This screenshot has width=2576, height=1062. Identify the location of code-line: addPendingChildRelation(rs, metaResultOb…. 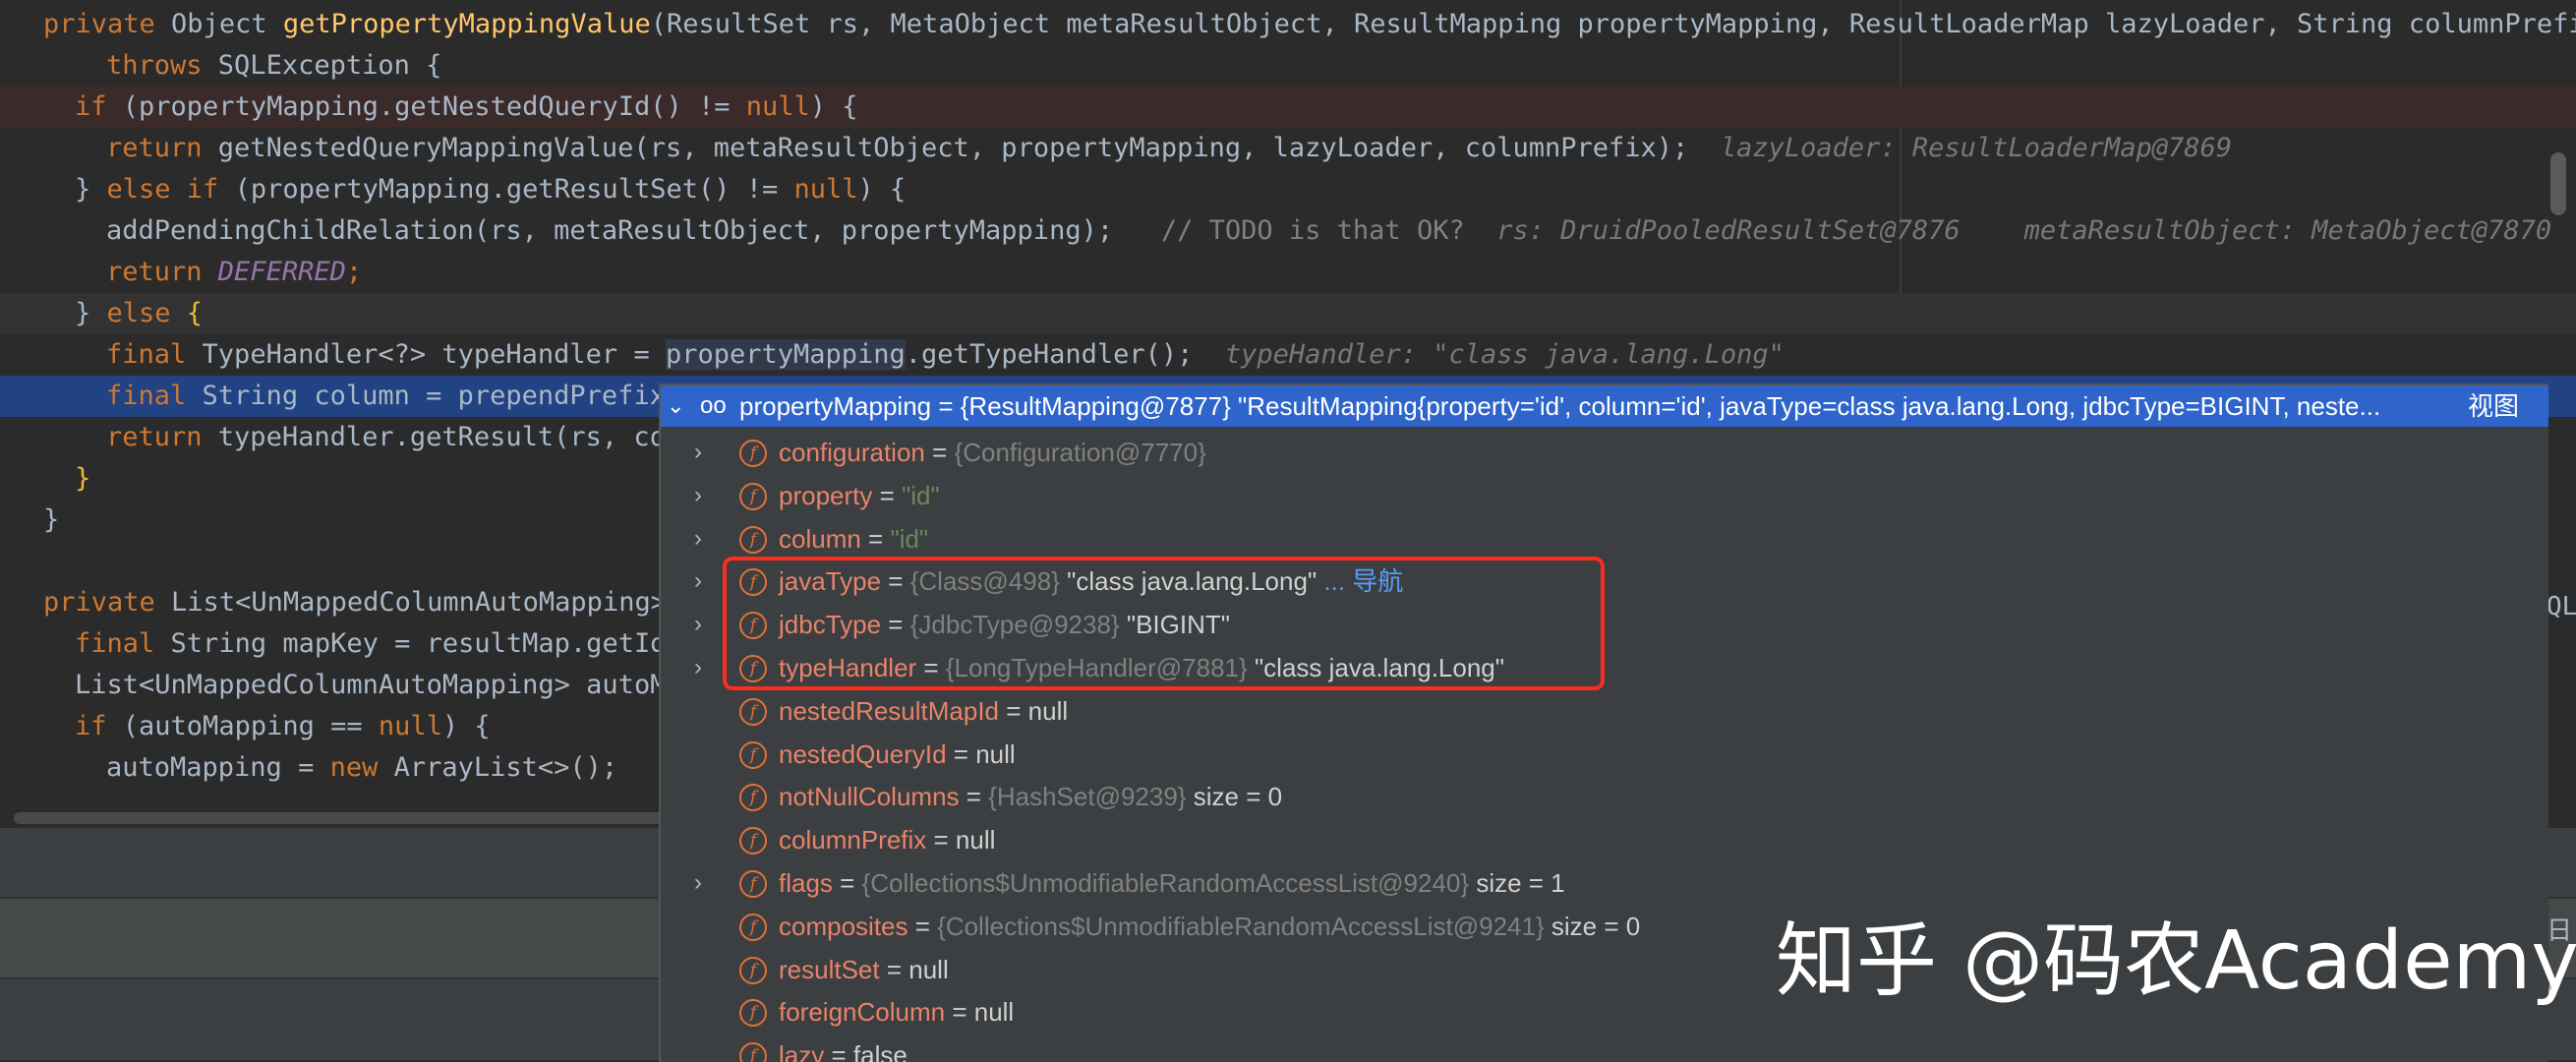
(1288, 231).